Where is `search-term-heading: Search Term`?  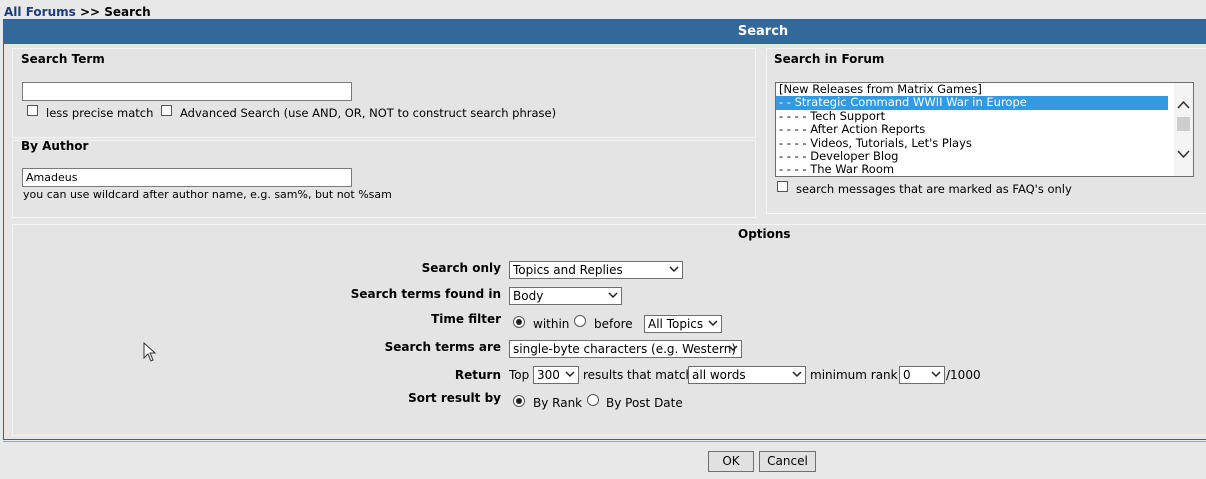 search-term-heading: Search Term is located at coordinates (63, 59).